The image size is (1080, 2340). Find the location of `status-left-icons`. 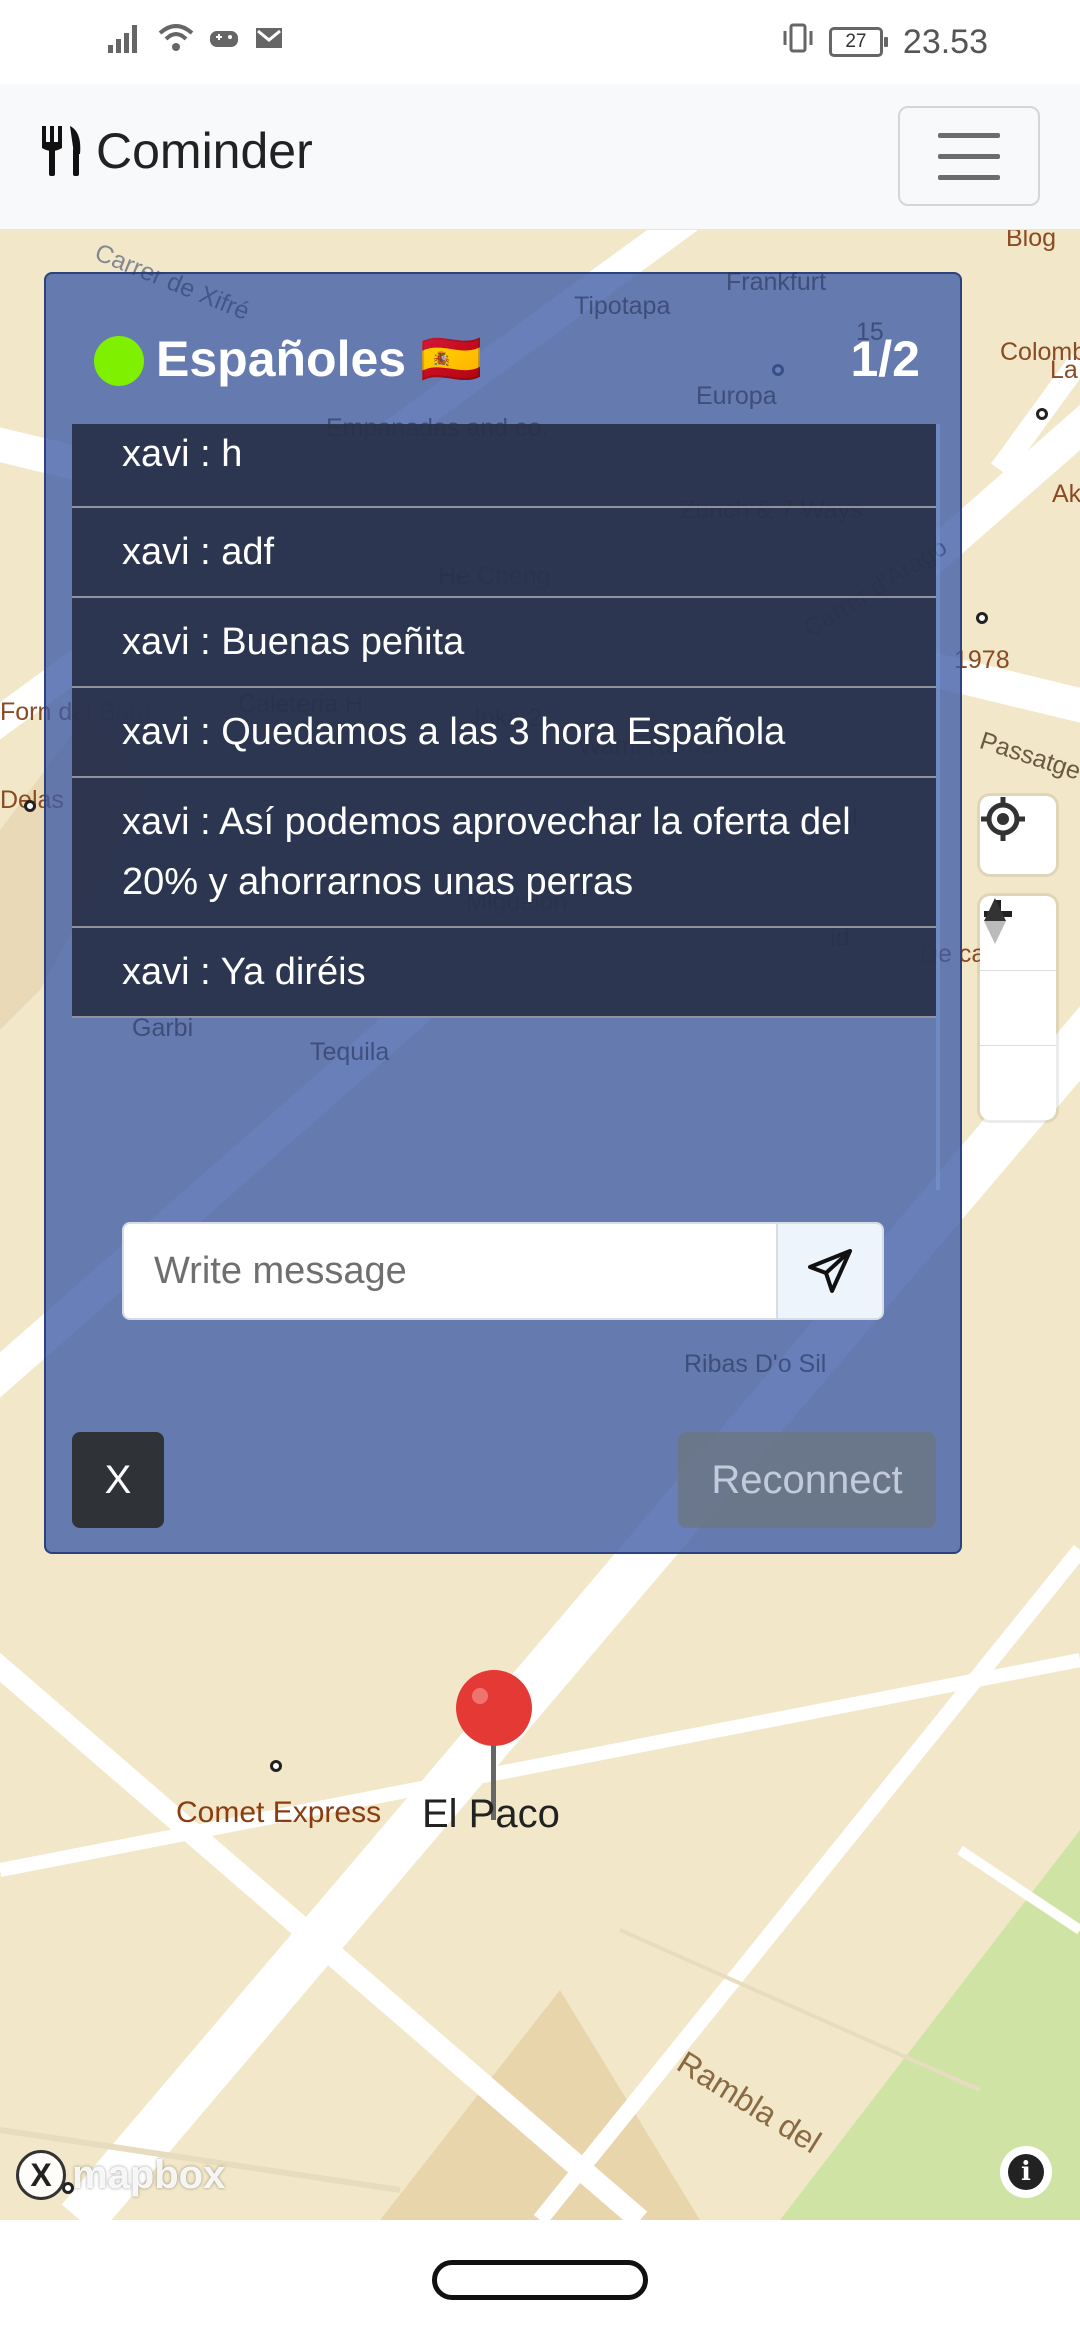

status-left-icons is located at coordinates (196, 42).